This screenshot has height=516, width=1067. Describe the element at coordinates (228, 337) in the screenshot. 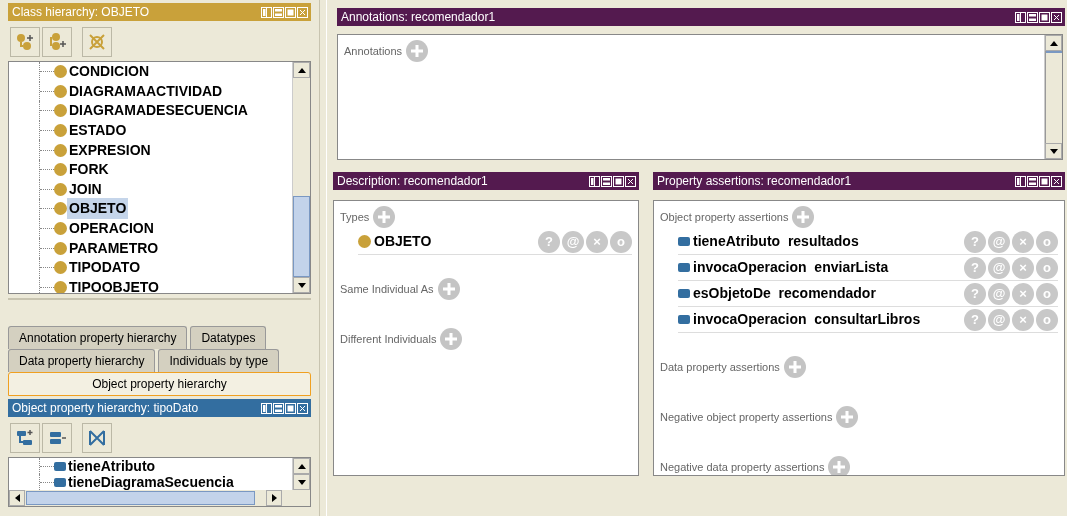

I see `tab: Datatypes` at that location.